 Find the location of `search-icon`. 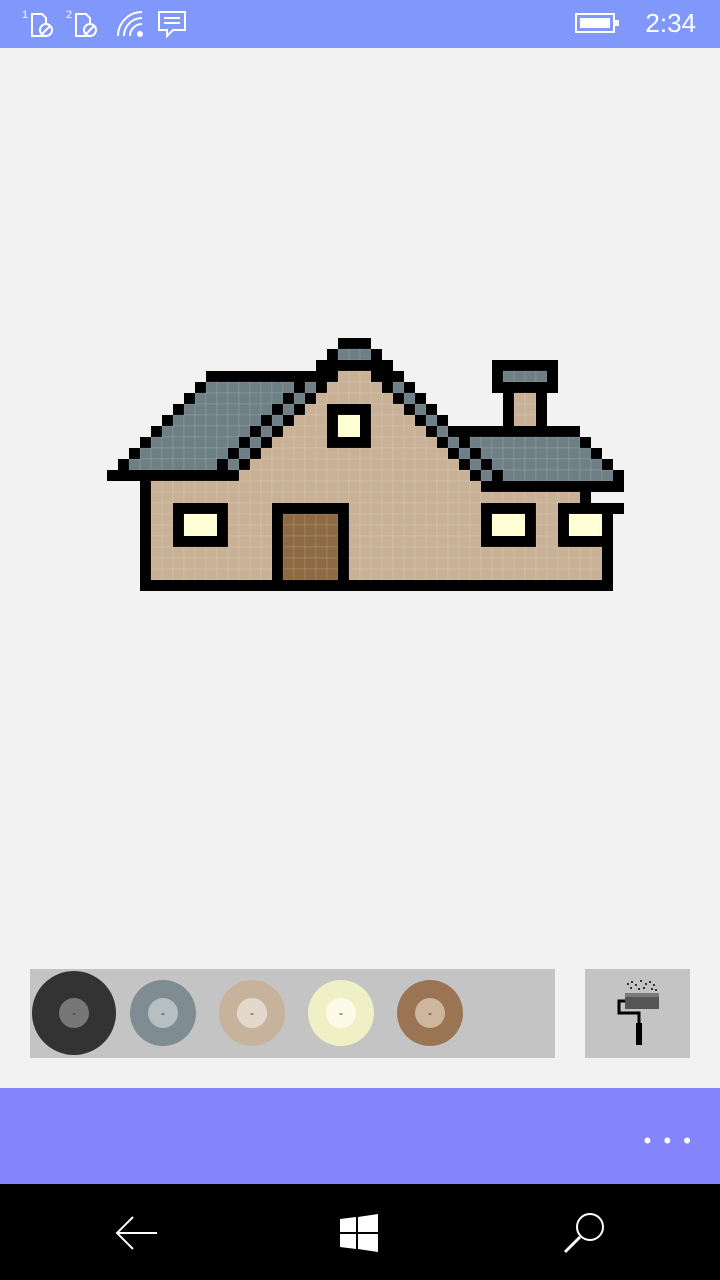

search-icon is located at coordinates (583, 1233).